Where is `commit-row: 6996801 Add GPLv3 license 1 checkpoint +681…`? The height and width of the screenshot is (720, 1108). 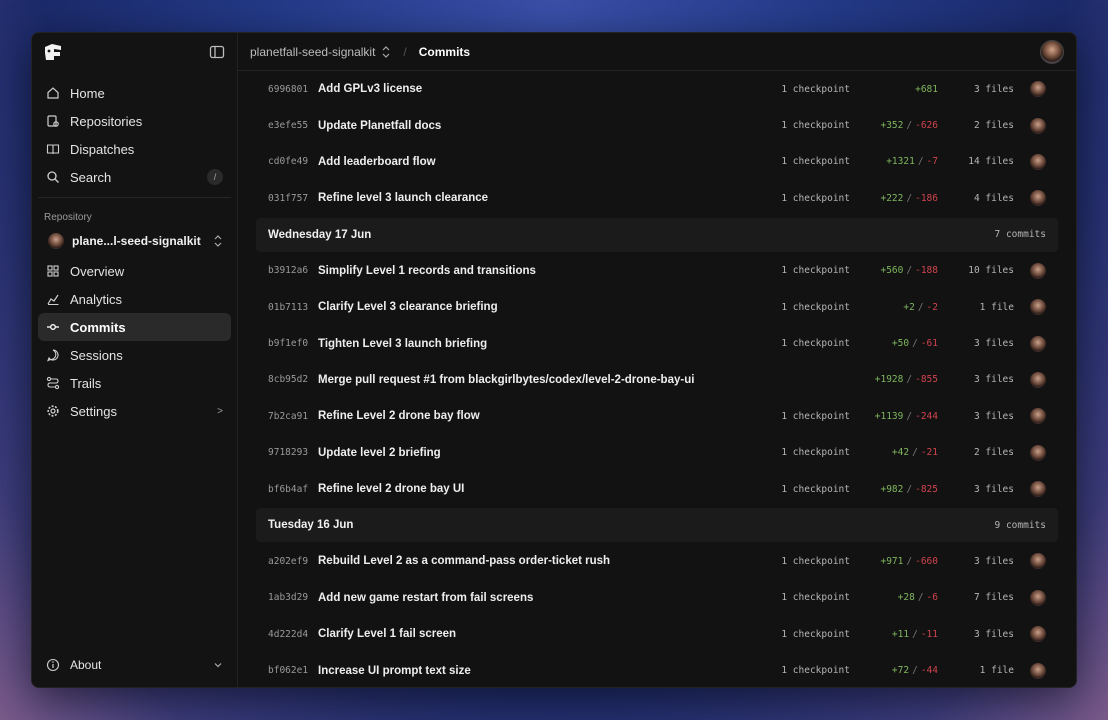
commit-row: 6996801 Add GPLv3 license 1 checkpoint +681… is located at coordinates (657, 89).